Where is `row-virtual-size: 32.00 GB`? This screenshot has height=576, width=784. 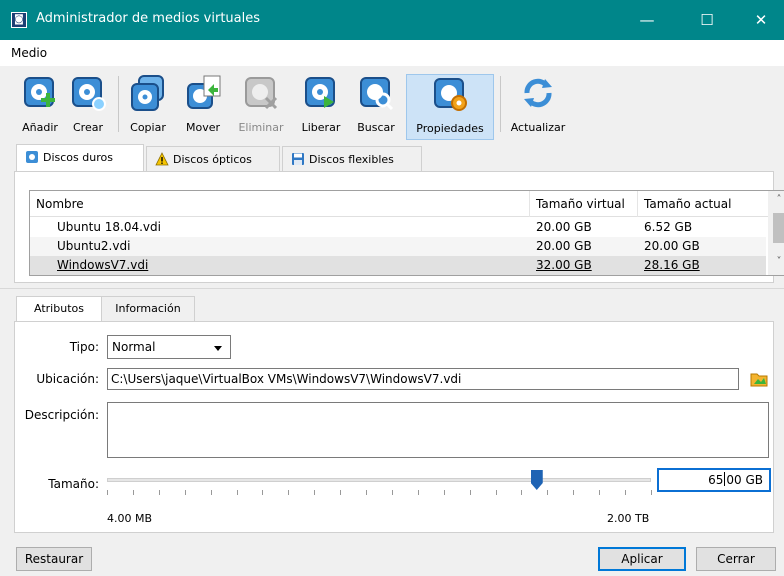 row-virtual-size: 32.00 GB is located at coordinates (564, 265).